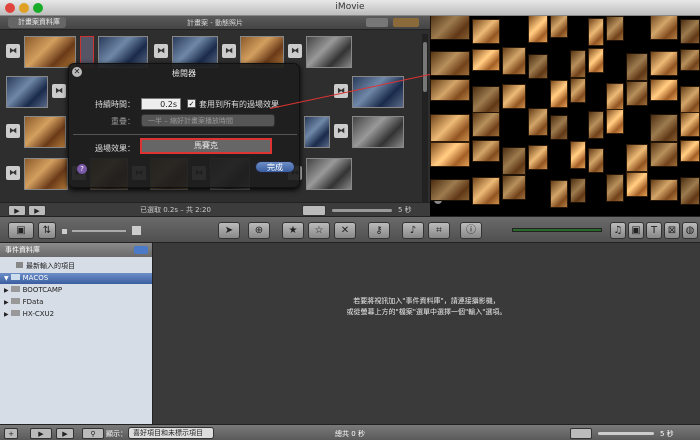 The width and height of the screenshot is (700, 440). I want to click on window-titlebar: iMovie, so click(350, 8).